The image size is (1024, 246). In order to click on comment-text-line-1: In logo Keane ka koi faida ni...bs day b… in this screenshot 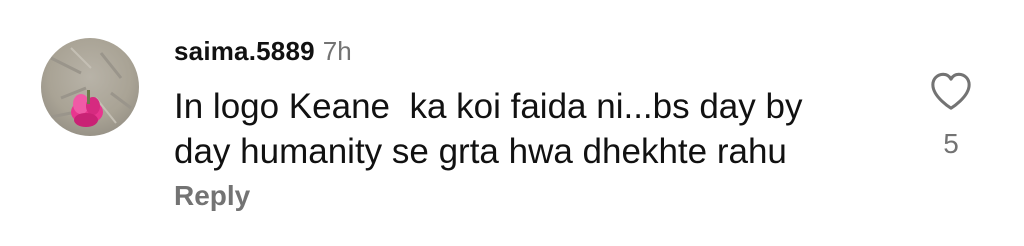, I will do `click(488, 106)`.